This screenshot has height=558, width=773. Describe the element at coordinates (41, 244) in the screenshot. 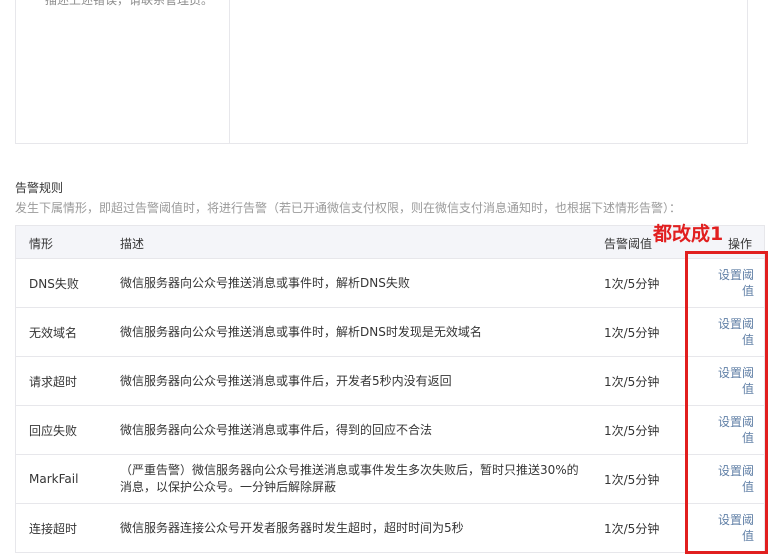

I see `header-case: 情形` at that location.